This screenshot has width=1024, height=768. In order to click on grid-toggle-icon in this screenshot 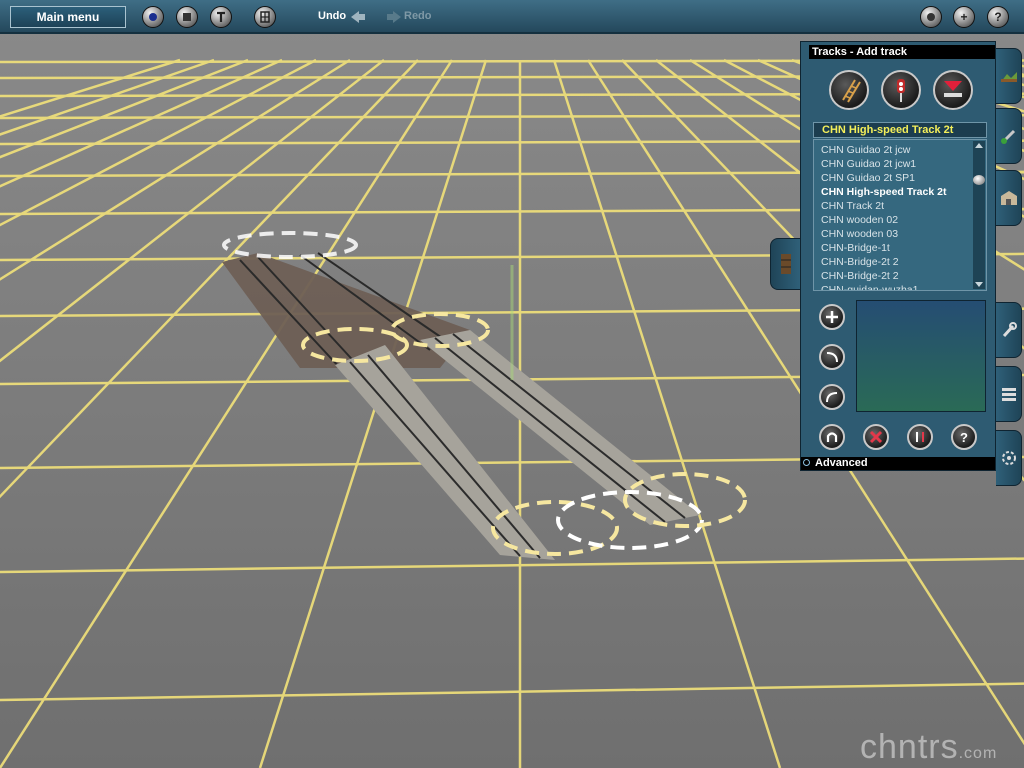, I will do `click(265, 17)`.